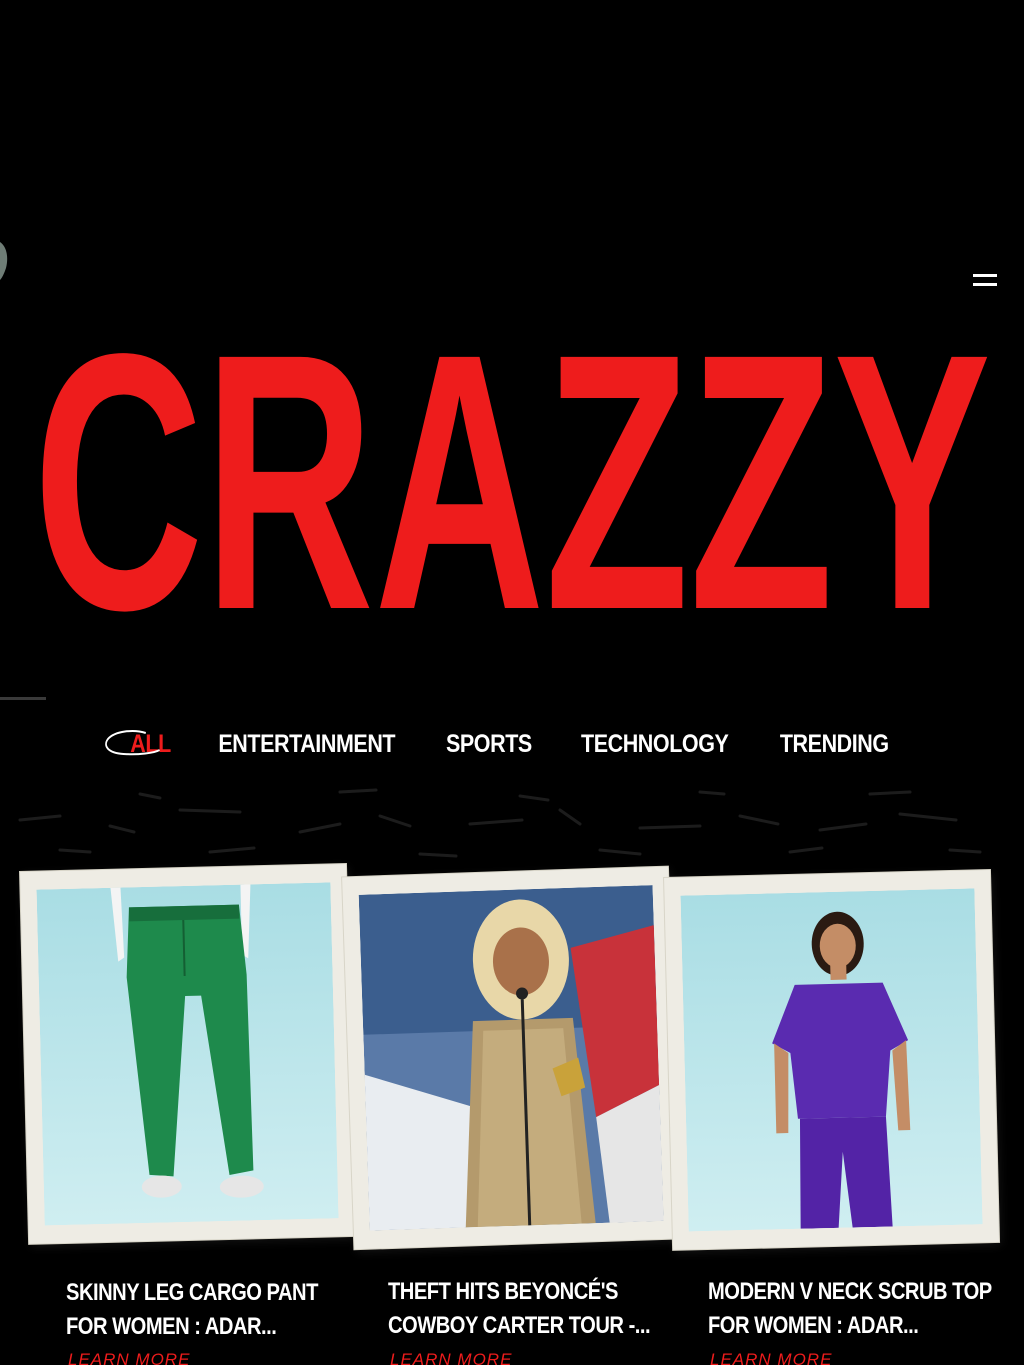 Image resolution: width=1024 pixels, height=1365 pixels. Describe the element at coordinates (511, 1058) in the screenshot. I see `singer-award-photo` at that location.